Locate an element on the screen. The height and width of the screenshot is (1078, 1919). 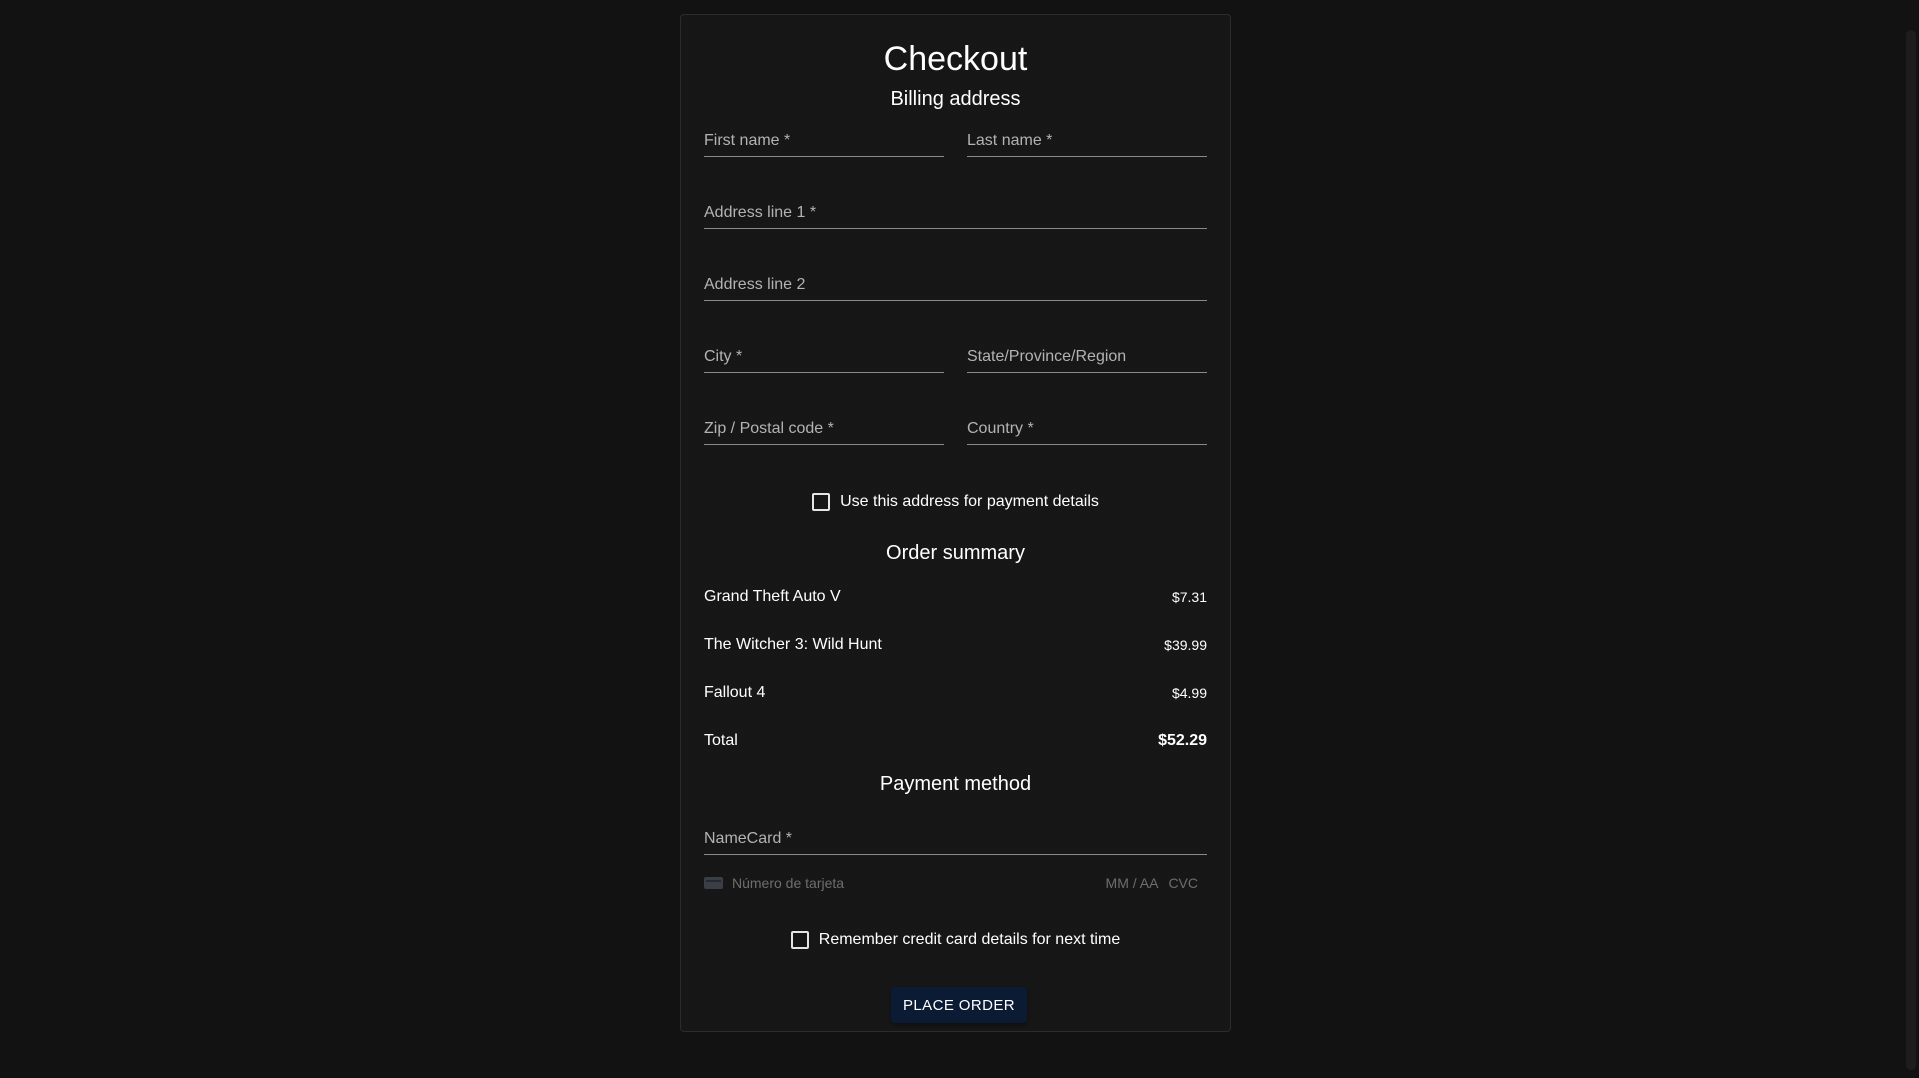
zip-input is located at coordinates (824, 429).